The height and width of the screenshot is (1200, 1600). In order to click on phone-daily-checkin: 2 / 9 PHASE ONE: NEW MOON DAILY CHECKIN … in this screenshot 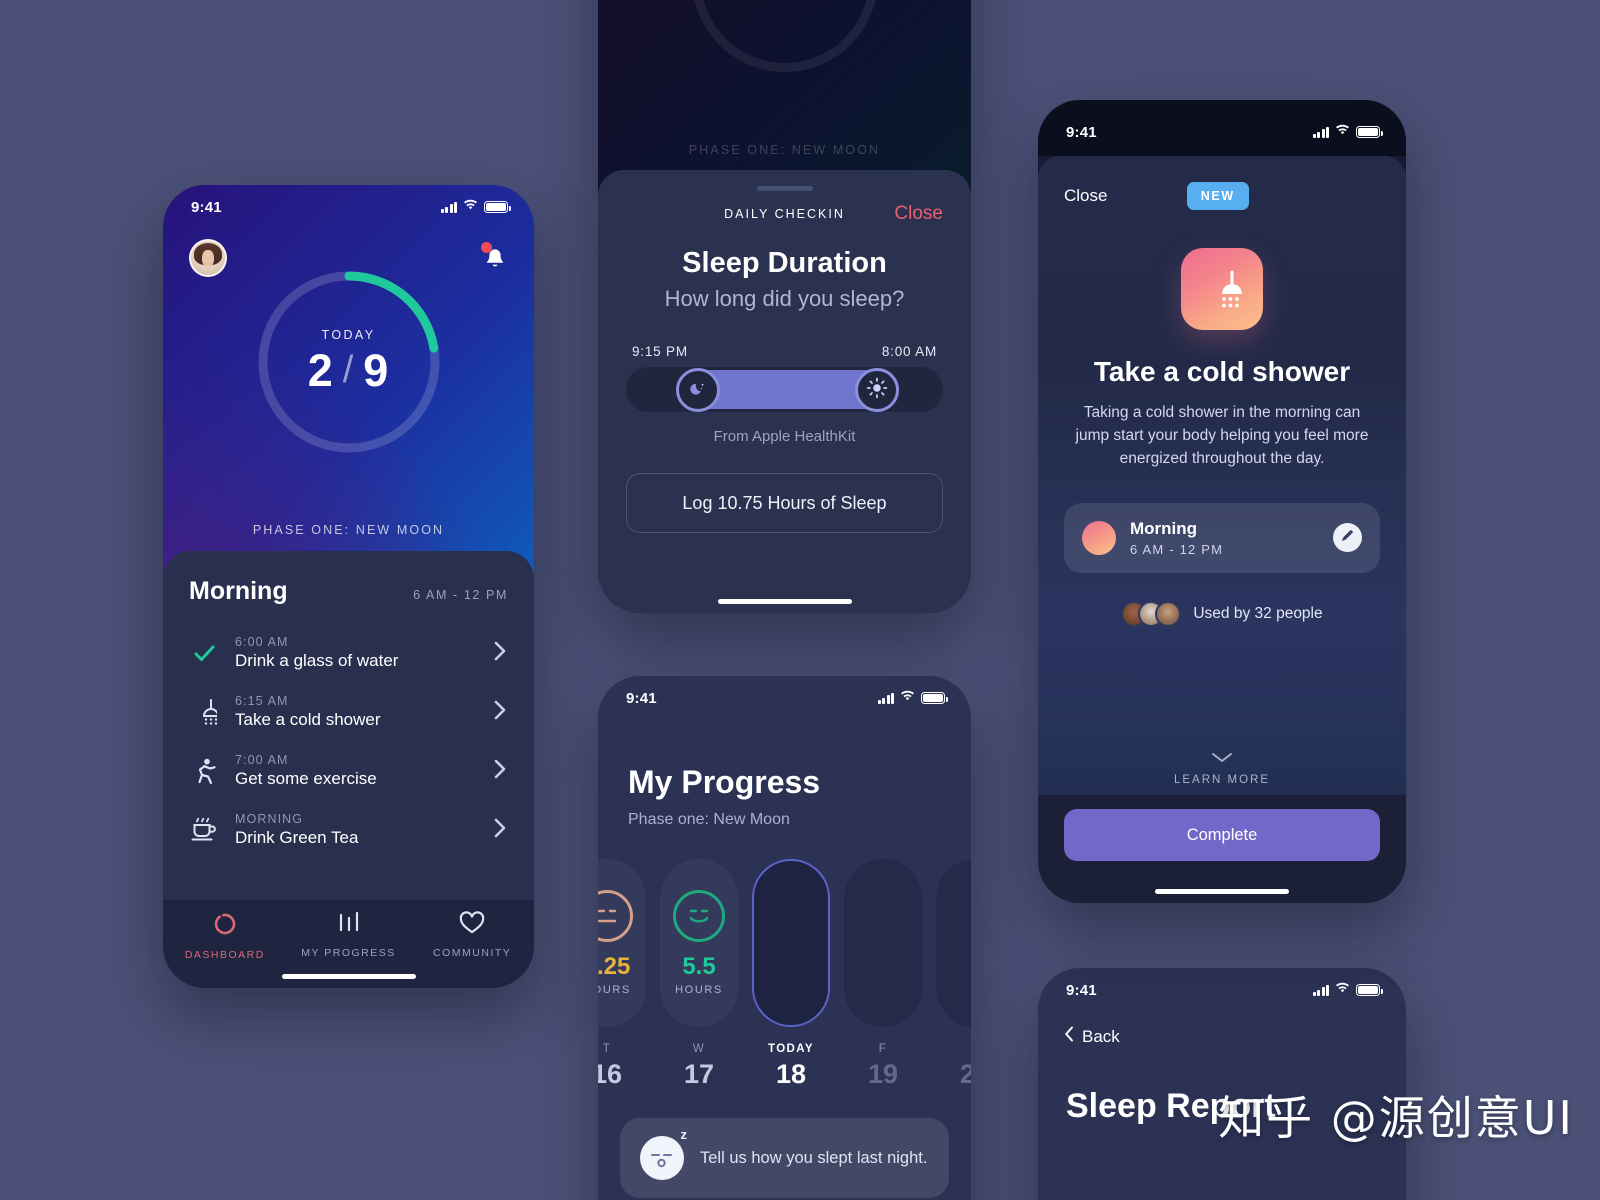, I will do `click(784, 306)`.